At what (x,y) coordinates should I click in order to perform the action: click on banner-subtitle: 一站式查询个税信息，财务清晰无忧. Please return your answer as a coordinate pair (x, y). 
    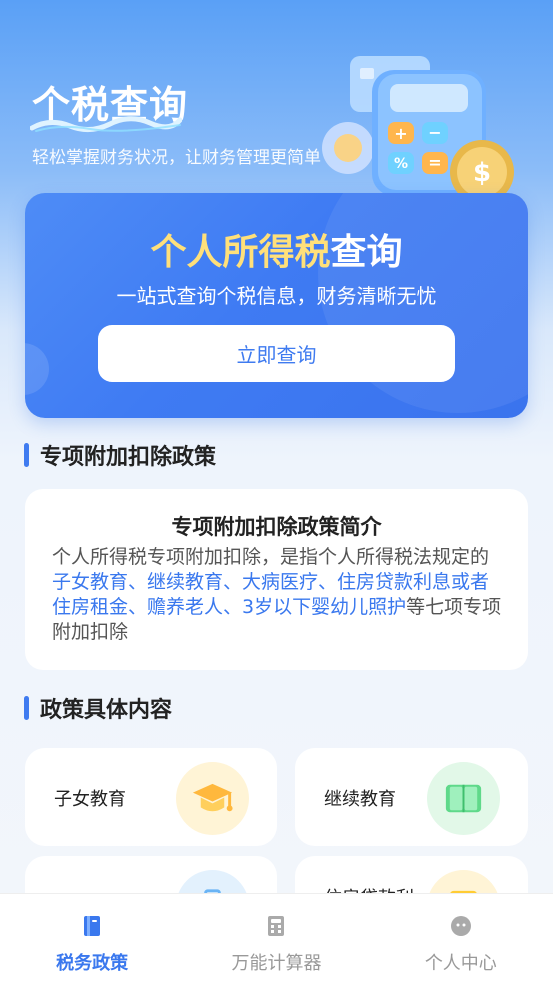
    Looking at the image, I should click on (276, 296).